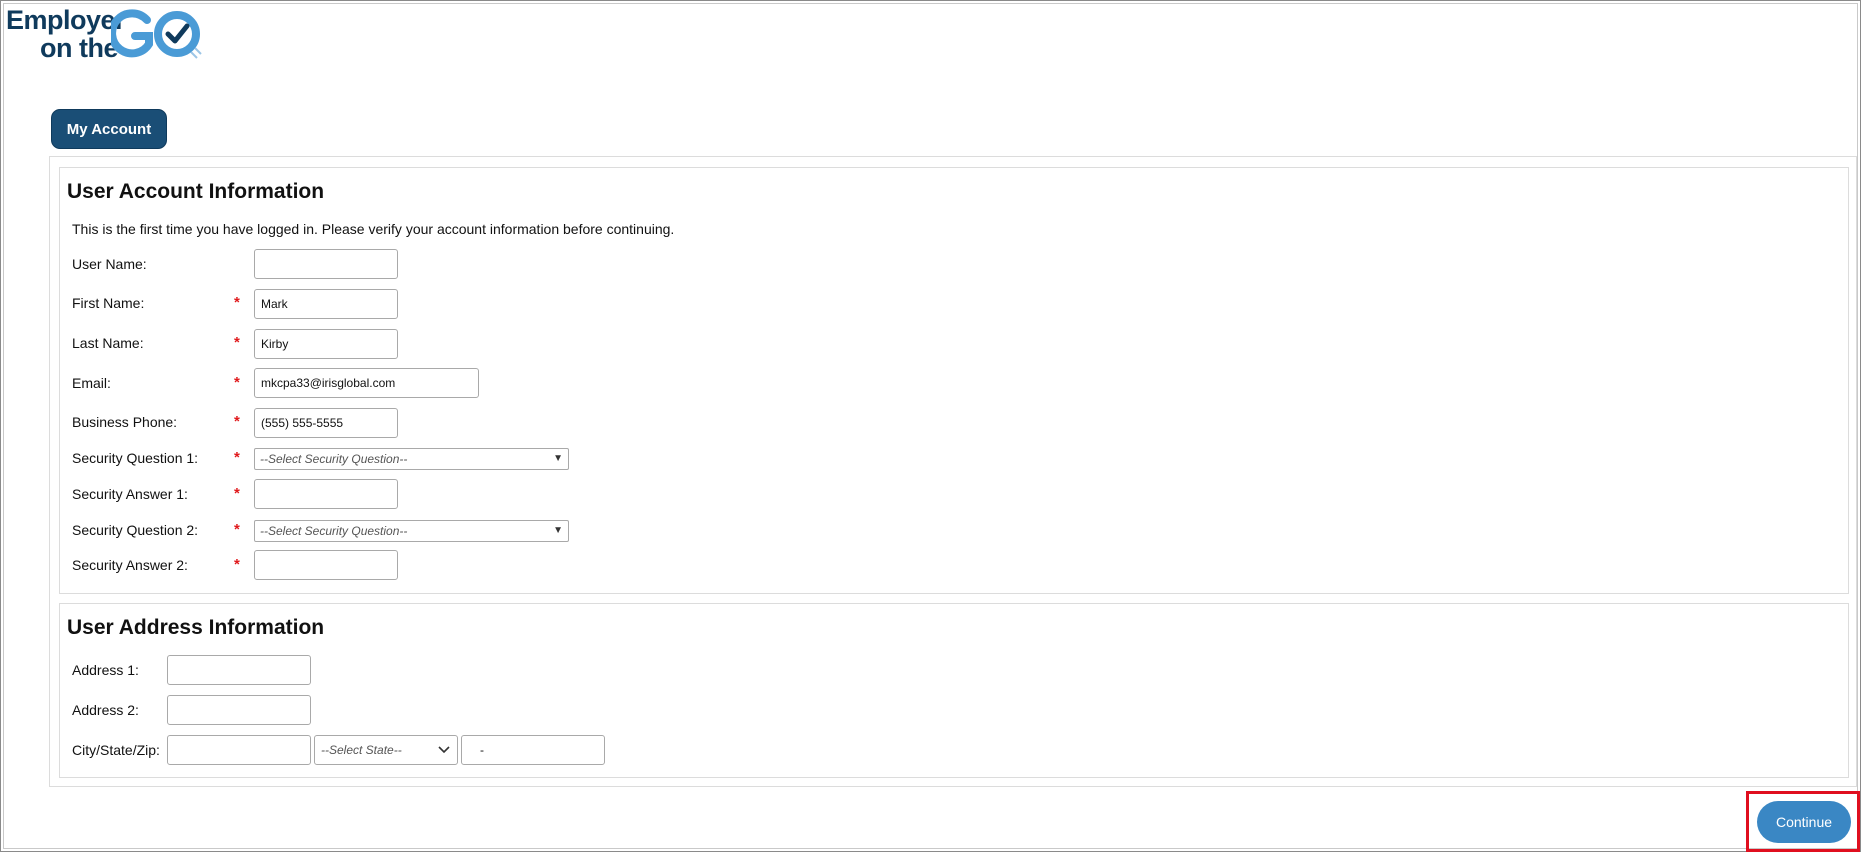  What do you see at coordinates (326, 494) in the screenshot?
I see `security-answer-1-field` at bounding box center [326, 494].